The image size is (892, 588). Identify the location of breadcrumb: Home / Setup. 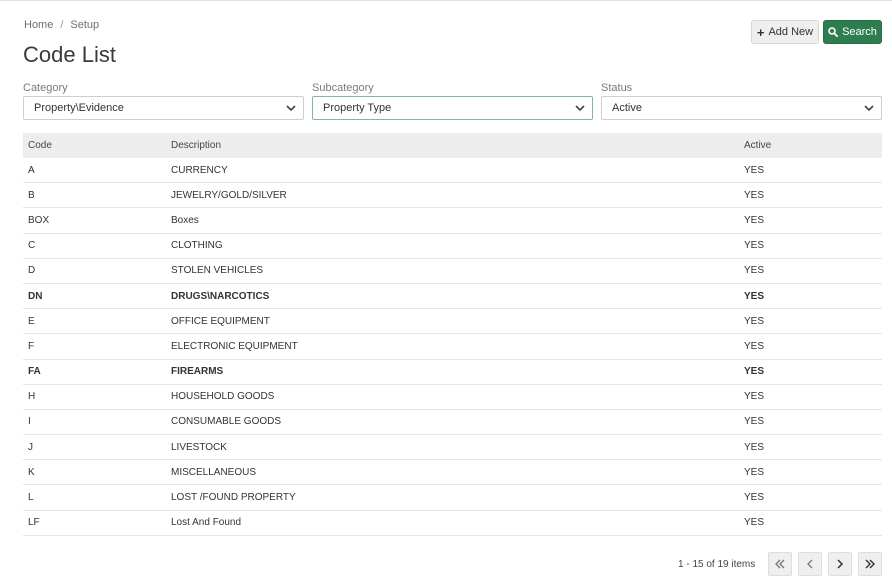
(61, 25).